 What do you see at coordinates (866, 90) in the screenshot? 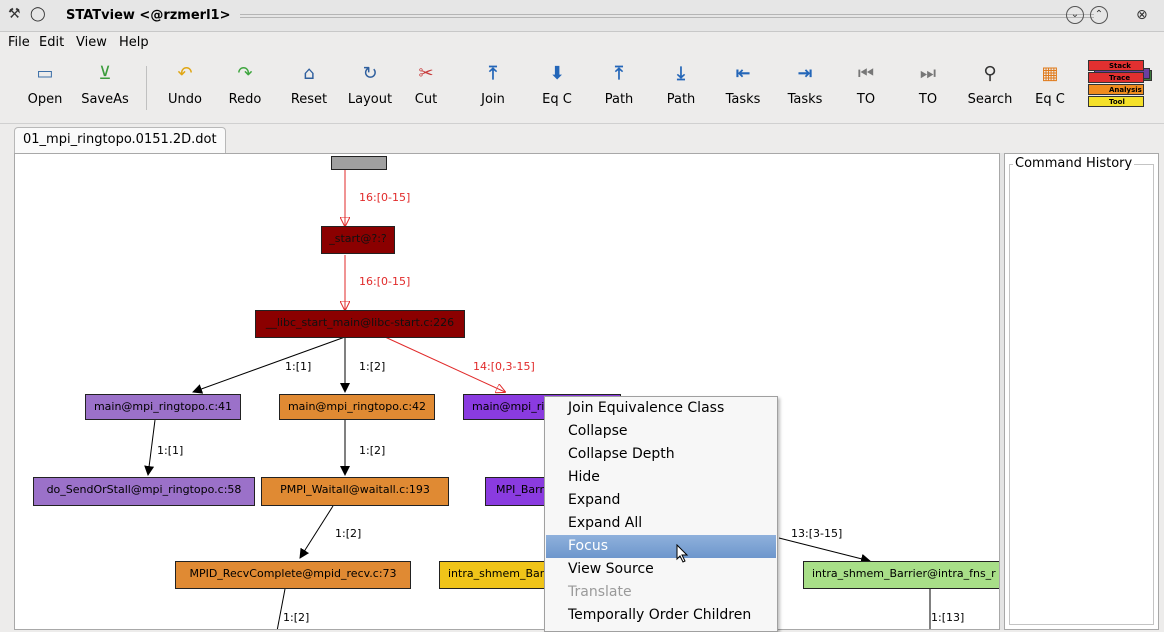
I see `to-back-button: ⏮ TO` at bounding box center [866, 90].